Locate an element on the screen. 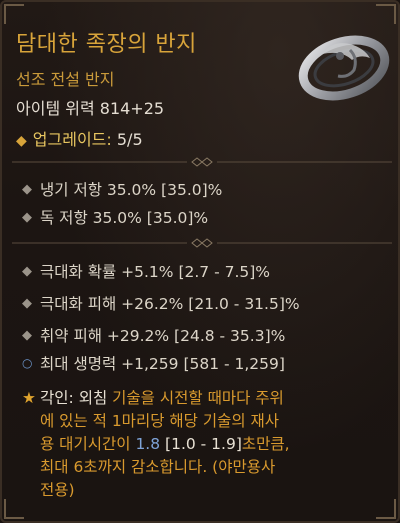 The width and height of the screenshot is (400, 523). upgrade-diamond-icon: ◆ is located at coordinates (21, 141).